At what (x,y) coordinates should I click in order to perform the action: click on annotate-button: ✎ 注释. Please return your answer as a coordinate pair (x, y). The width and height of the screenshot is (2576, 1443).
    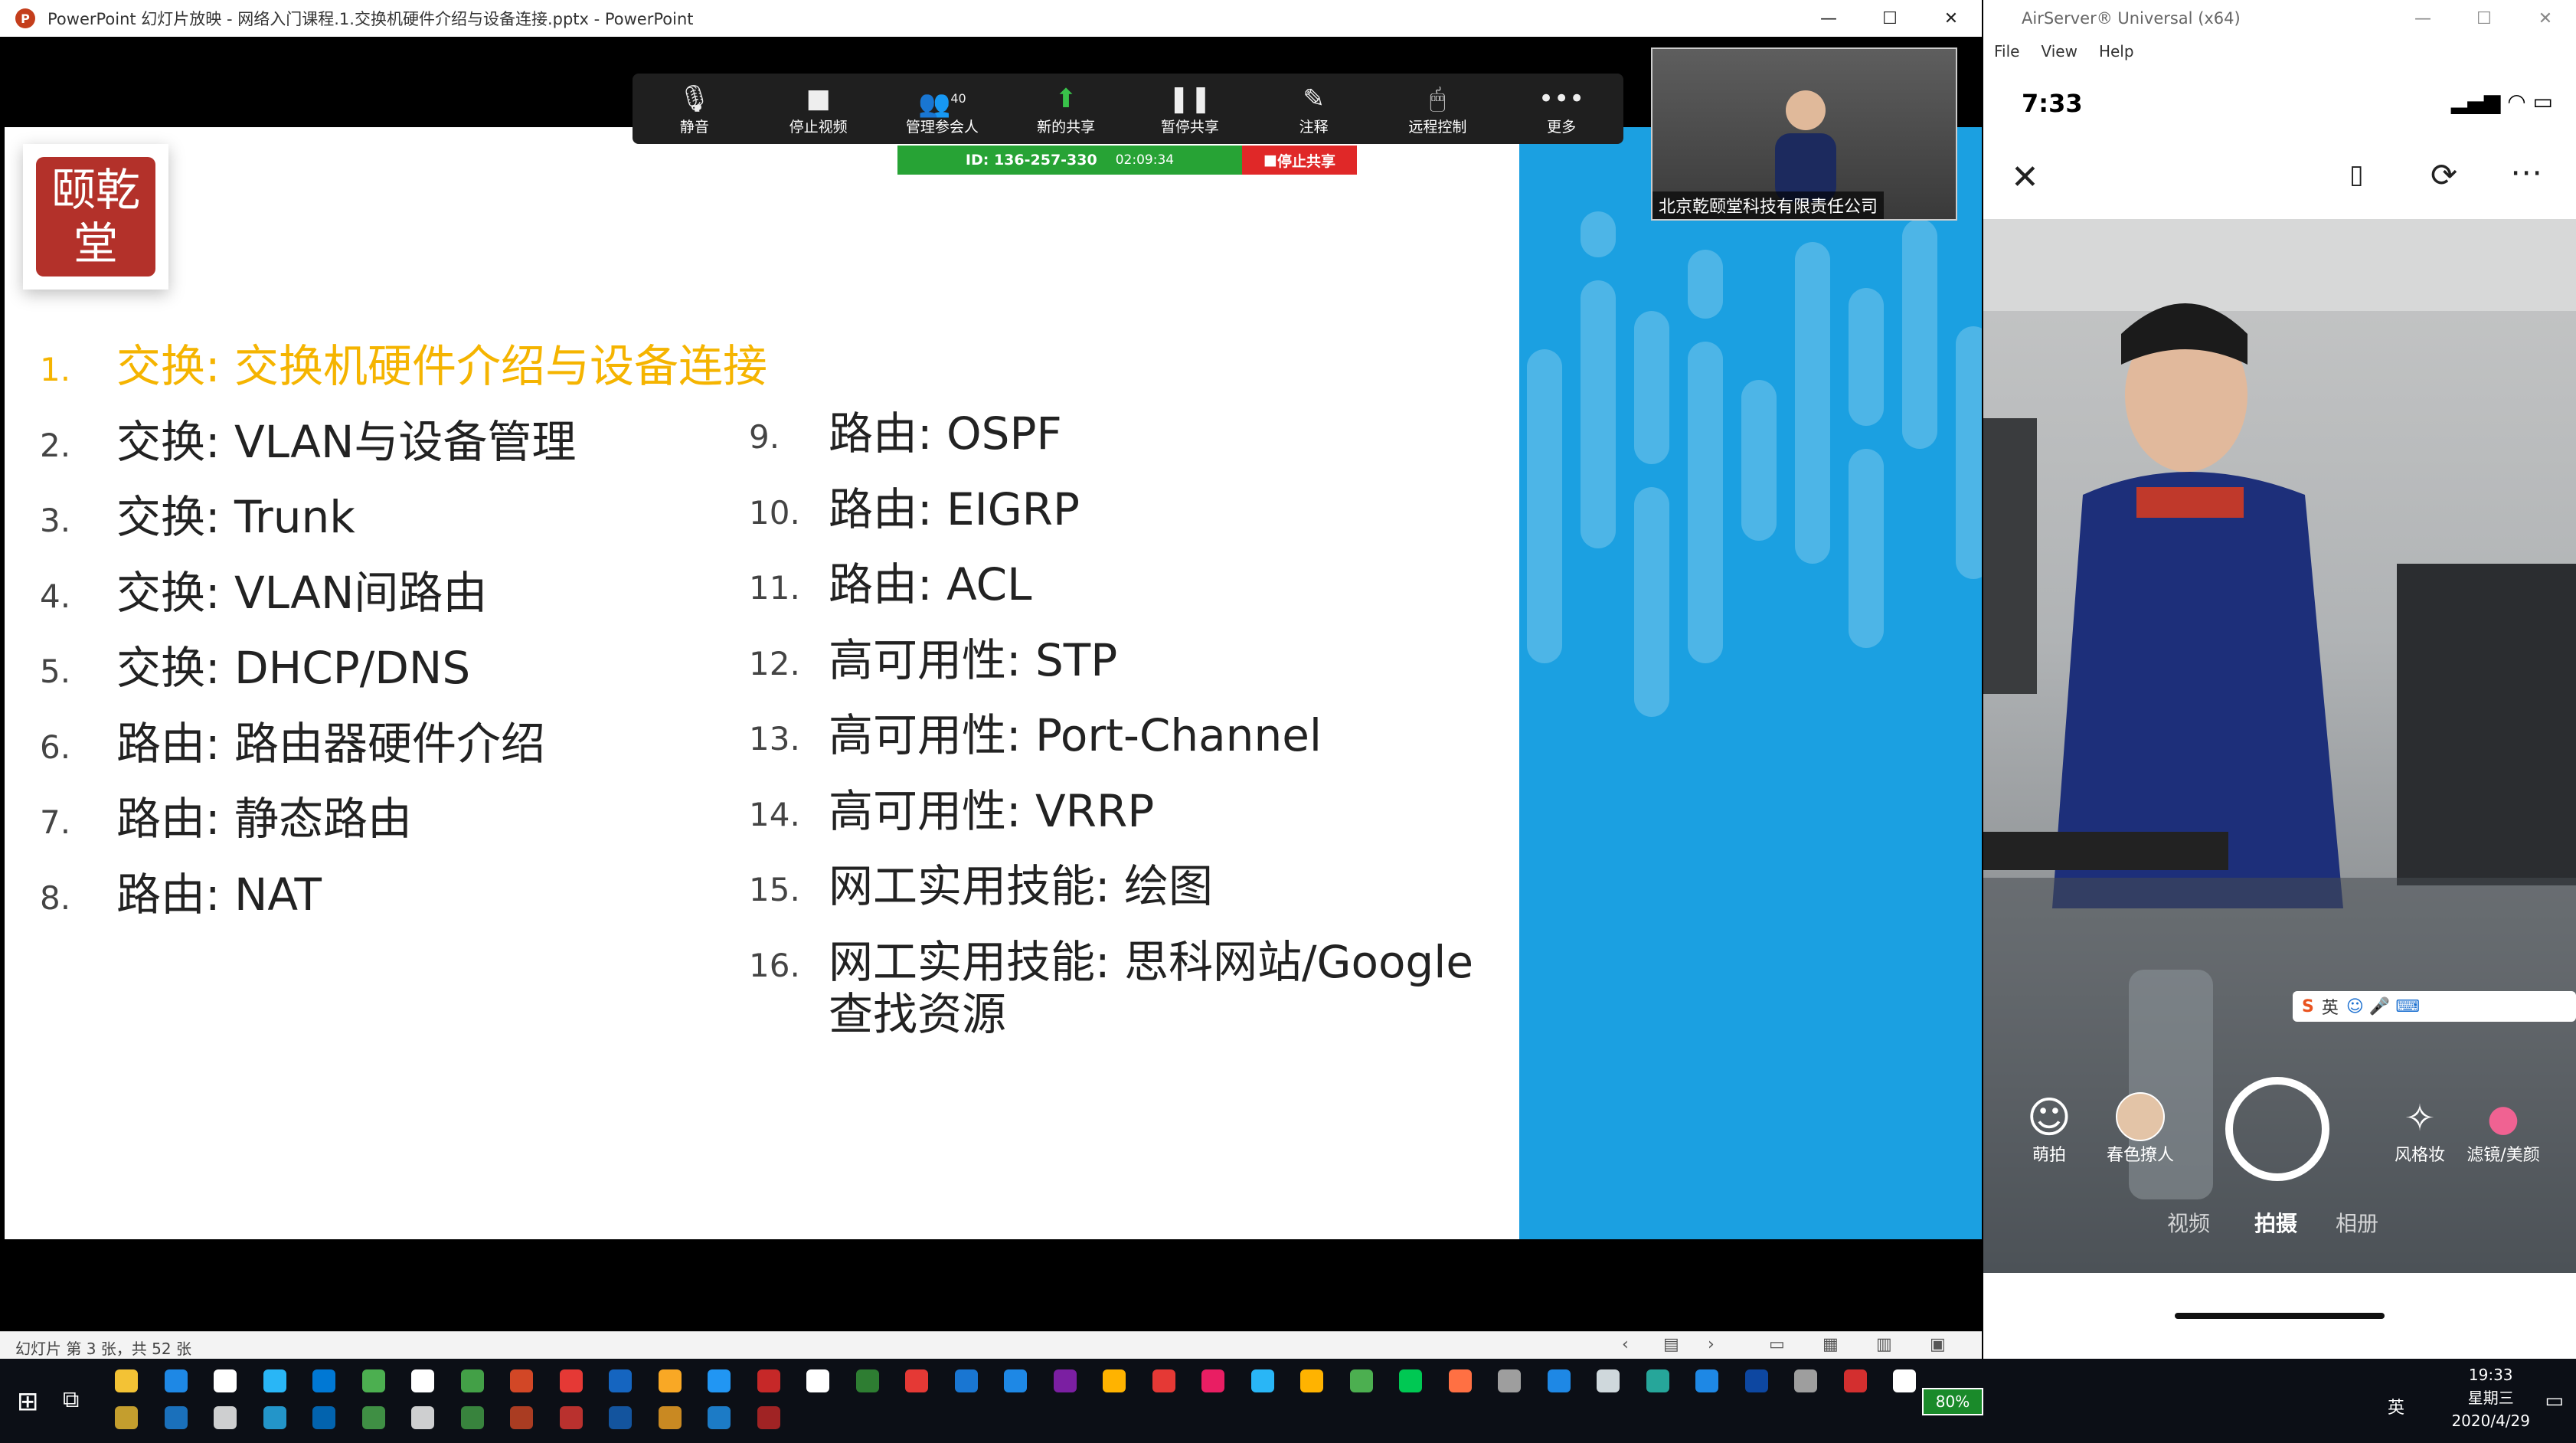
    Looking at the image, I should click on (1314, 109).